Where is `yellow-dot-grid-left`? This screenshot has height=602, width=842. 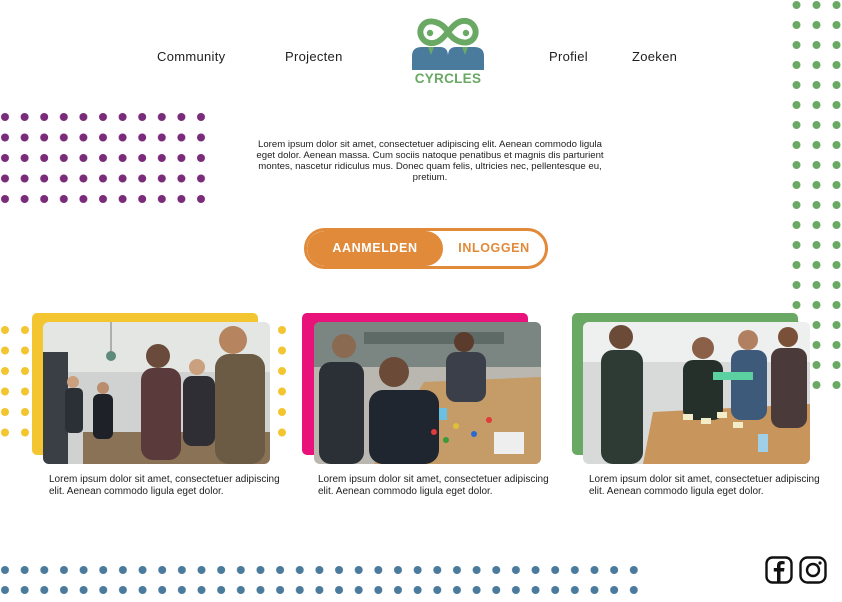 yellow-dot-grid-left is located at coordinates (17, 382).